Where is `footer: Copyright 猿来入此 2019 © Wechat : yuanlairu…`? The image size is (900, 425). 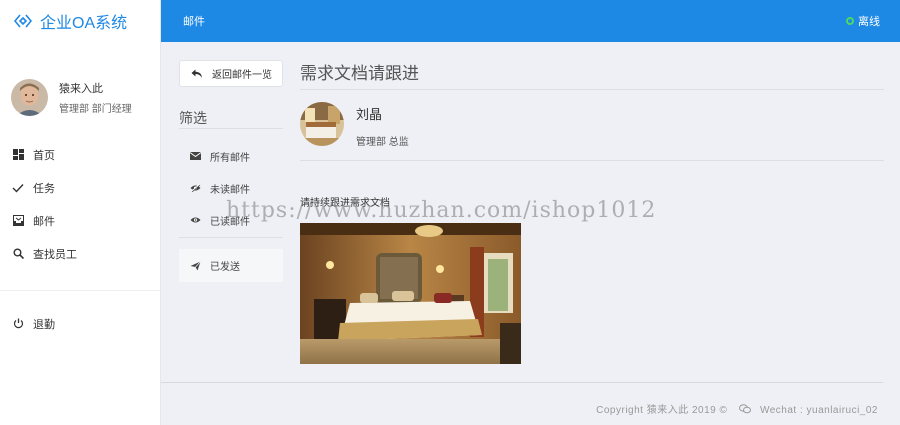
footer: Copyright 猿来入此 2019 © Wechat : yuanlairu… is located at coordinates (737, 409).